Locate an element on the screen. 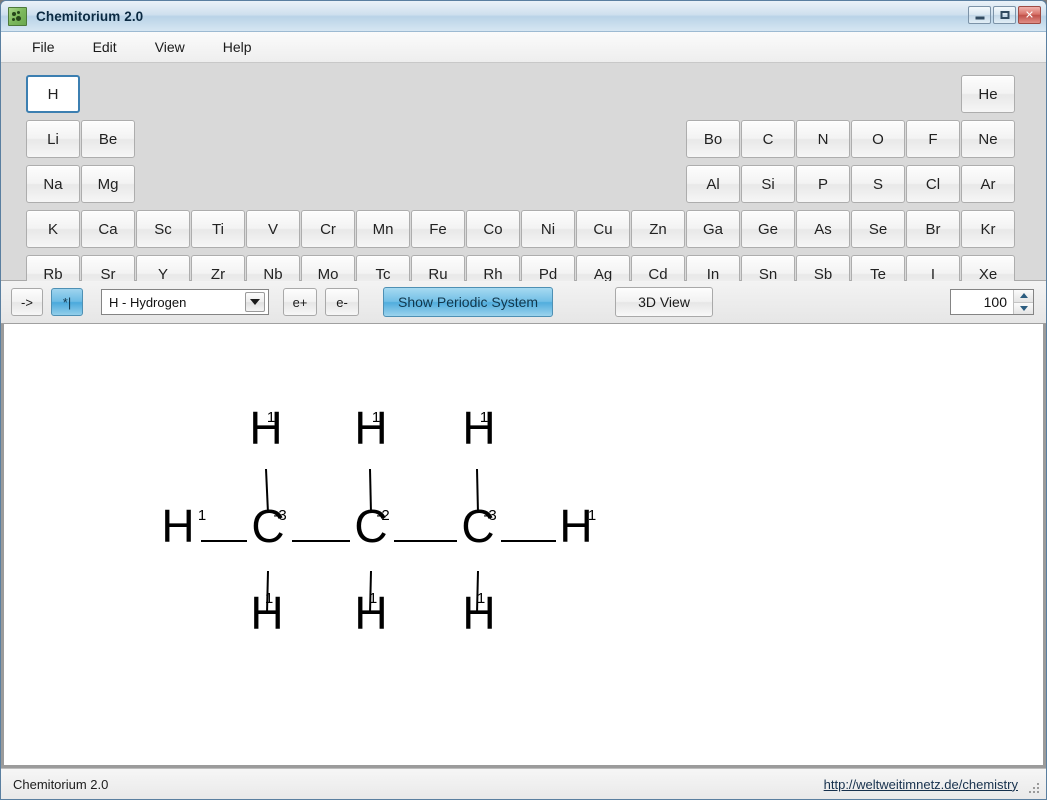 This screenshot has height=800, width=1047. element-button-ni: Ni is located at coordinates (548, 229).